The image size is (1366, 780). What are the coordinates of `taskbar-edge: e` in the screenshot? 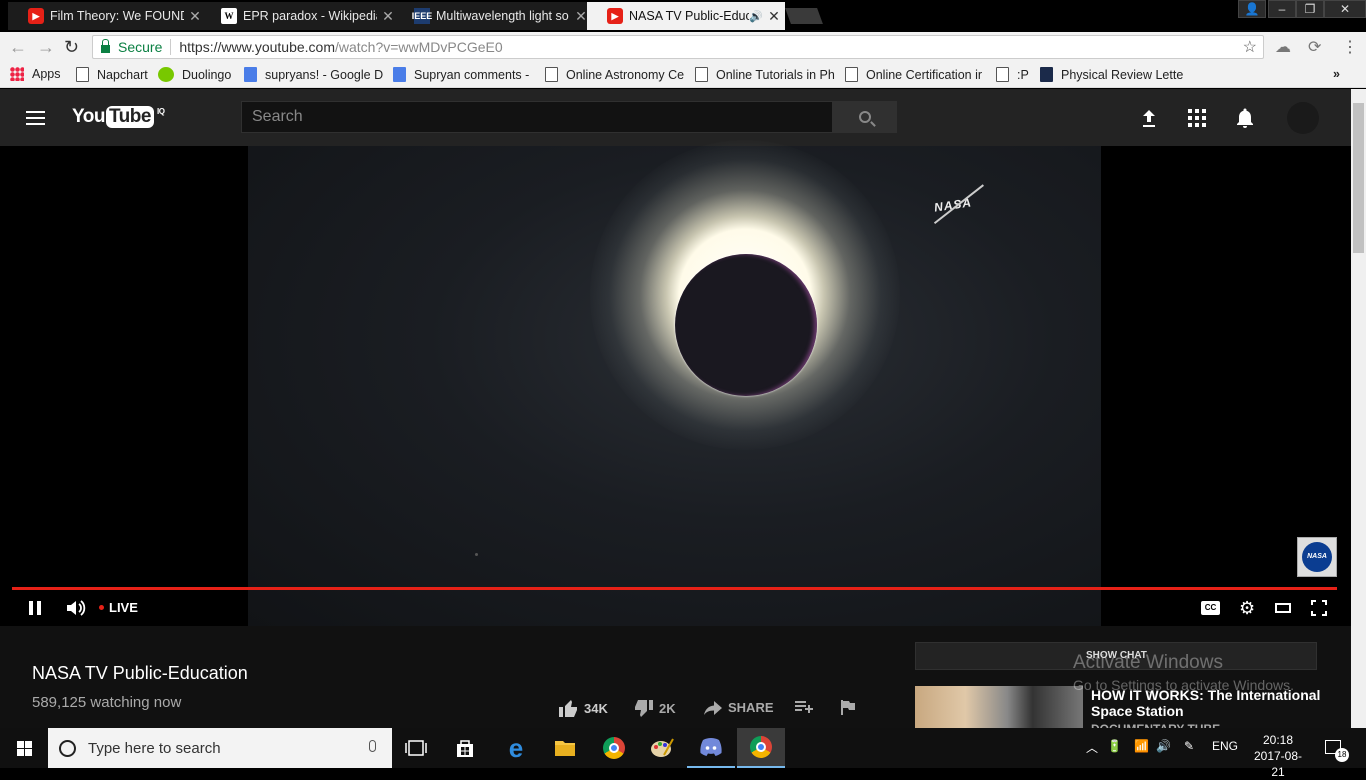 It's located at (516, 748).